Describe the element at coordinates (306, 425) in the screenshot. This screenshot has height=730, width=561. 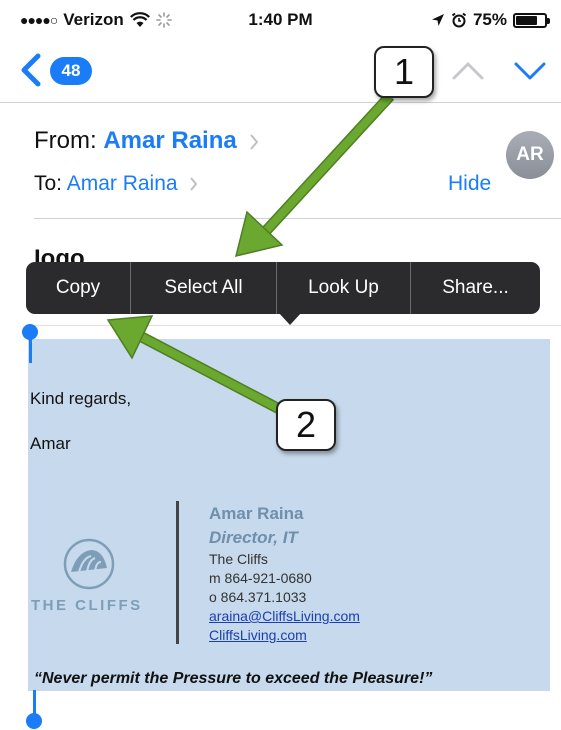
I see `annotation-callout-2: 2` at that location.